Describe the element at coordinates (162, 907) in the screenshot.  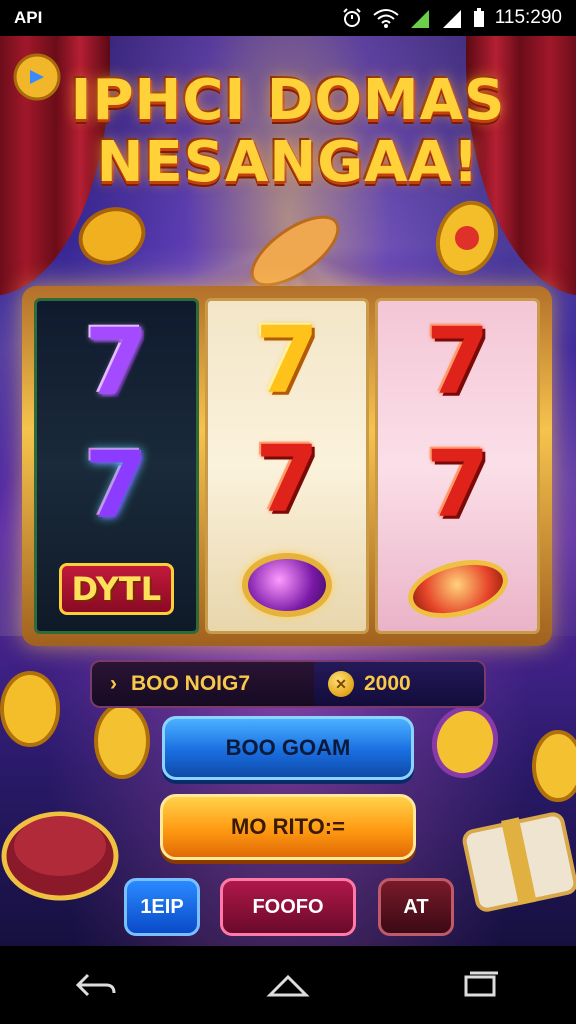
I see `help-button: 1EIP` at that location.